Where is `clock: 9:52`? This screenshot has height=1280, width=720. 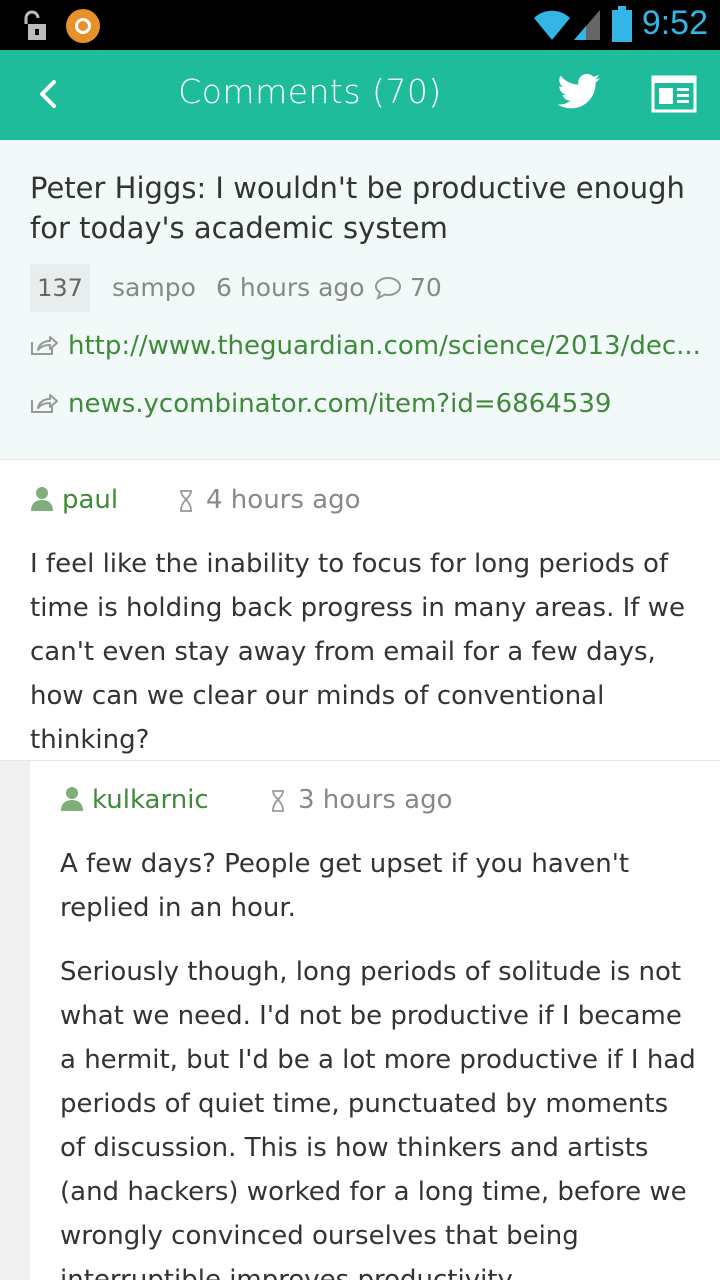
clock: 9:52 is located at coordinates (674, 23).